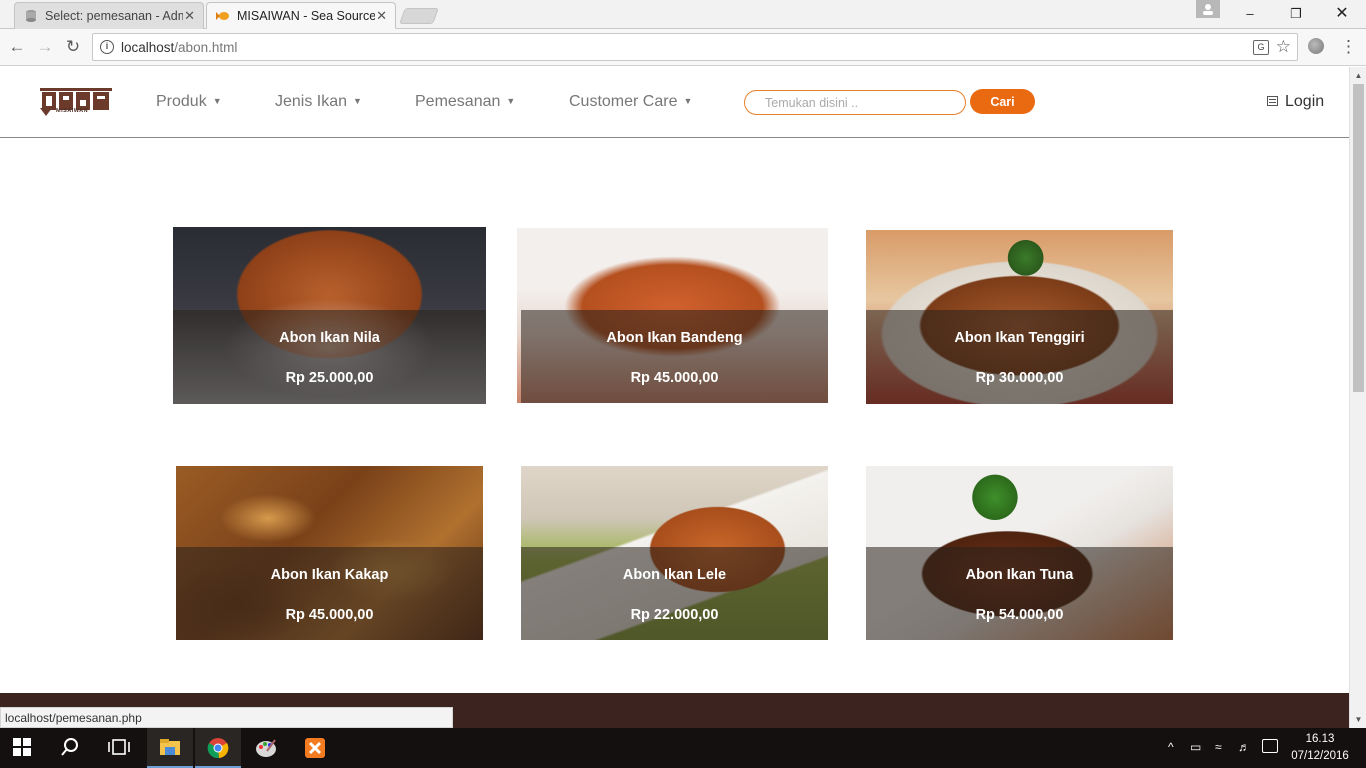 The width and height of the screenshot is (1366, 768). I want to click on product-price: Rp 25.000,00, so click(329, 378).